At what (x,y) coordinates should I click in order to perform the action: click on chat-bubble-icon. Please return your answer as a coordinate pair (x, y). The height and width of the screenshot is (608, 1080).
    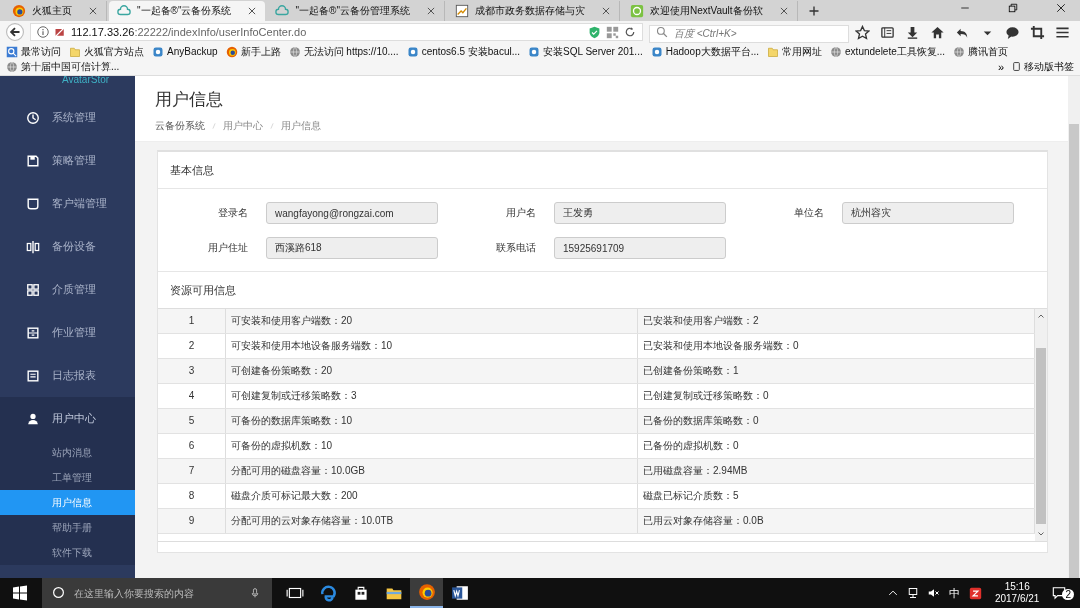
    Looking at the image, I should click on (1012, 32).